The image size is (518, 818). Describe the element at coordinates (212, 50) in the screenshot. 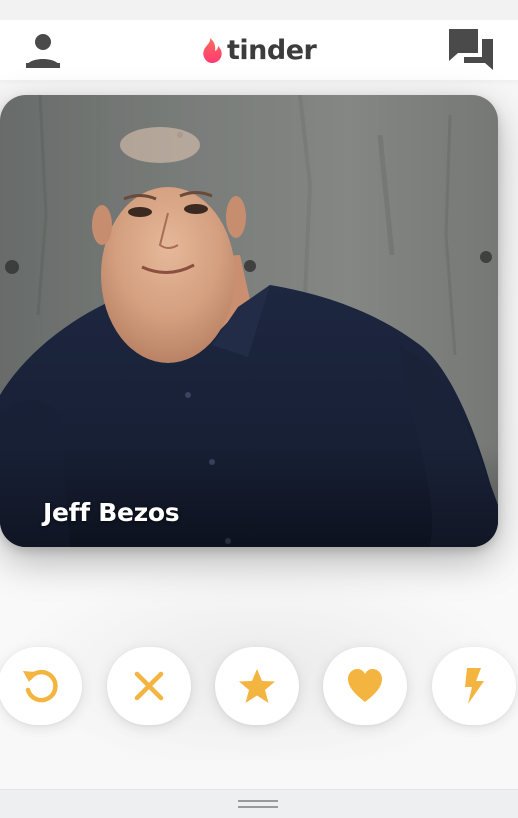

I see `flame-icon` at that location.